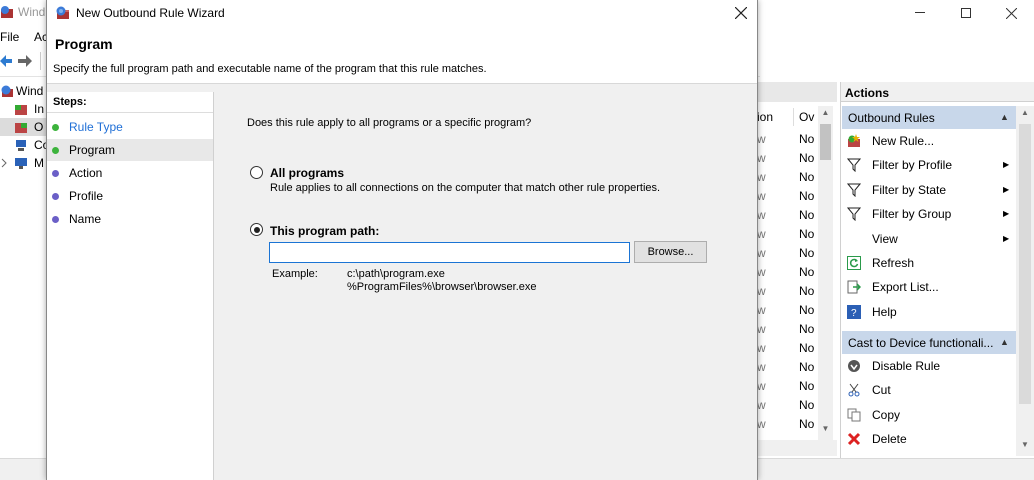 The height and width of the screenshot is (480, 1034). Describe the element at coordinates (9, 37) in the screenshot. I see `menu-file: File` at that location.